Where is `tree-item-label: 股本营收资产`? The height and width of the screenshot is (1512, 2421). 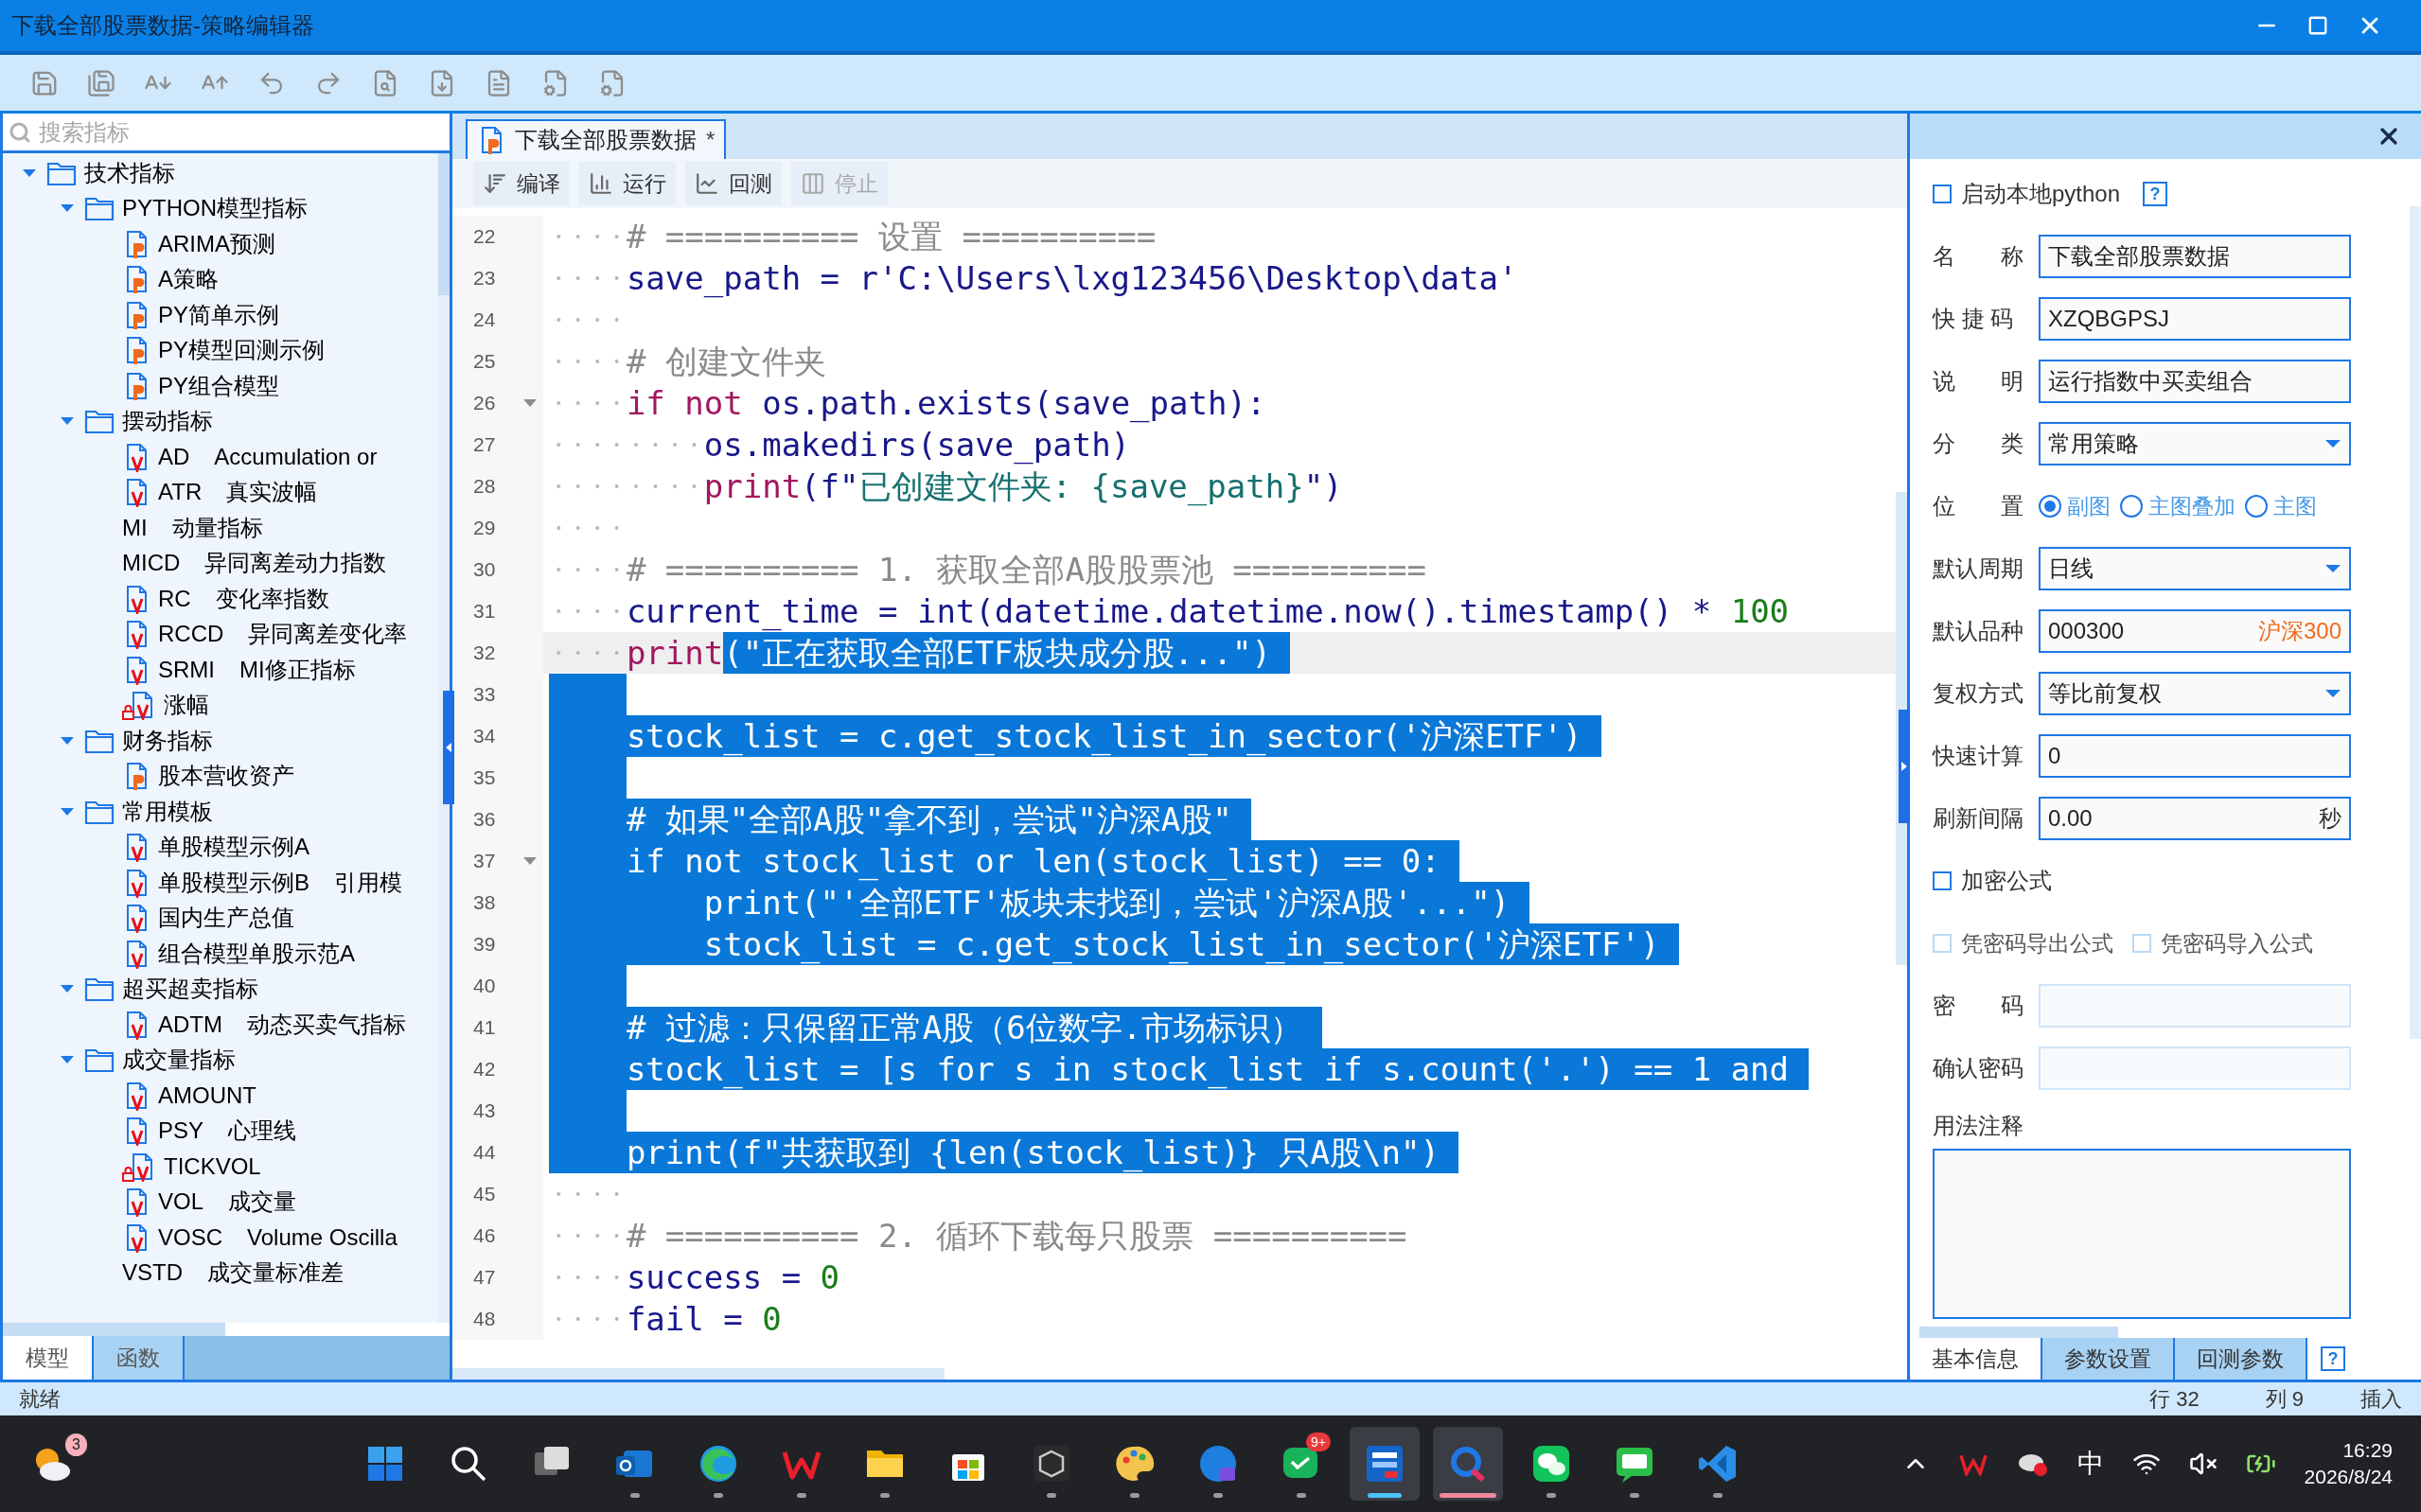 tree-item-label: 股本营收资产 is located at coordinates (226, 776).